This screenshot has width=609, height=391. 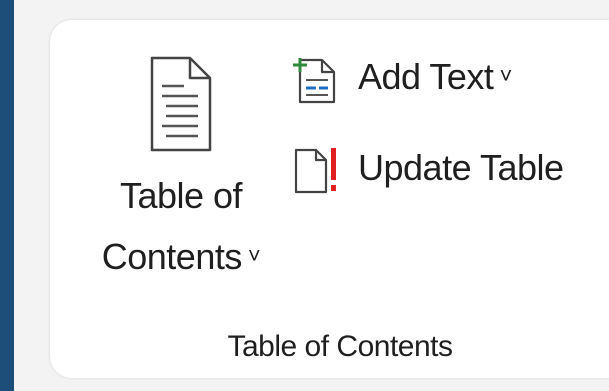 I want to click on add-text-button: Add Text ˅, so click(x=418, y=78).